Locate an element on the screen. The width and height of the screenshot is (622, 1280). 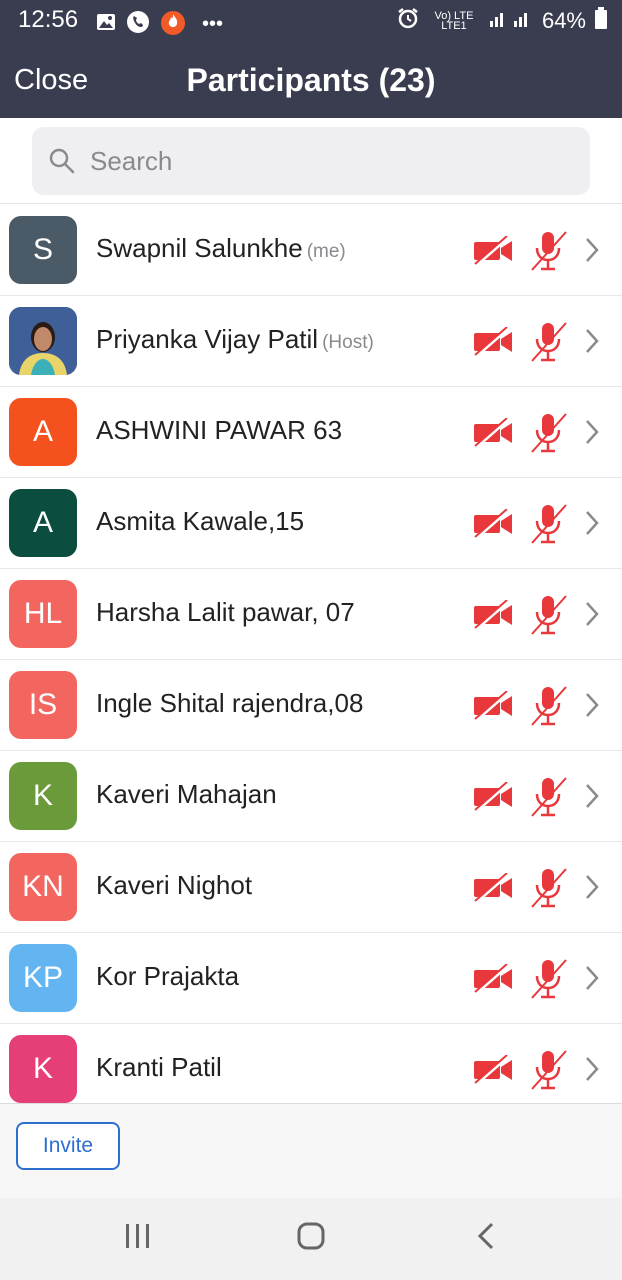
signal-icon is located at coordinates (511, 21).